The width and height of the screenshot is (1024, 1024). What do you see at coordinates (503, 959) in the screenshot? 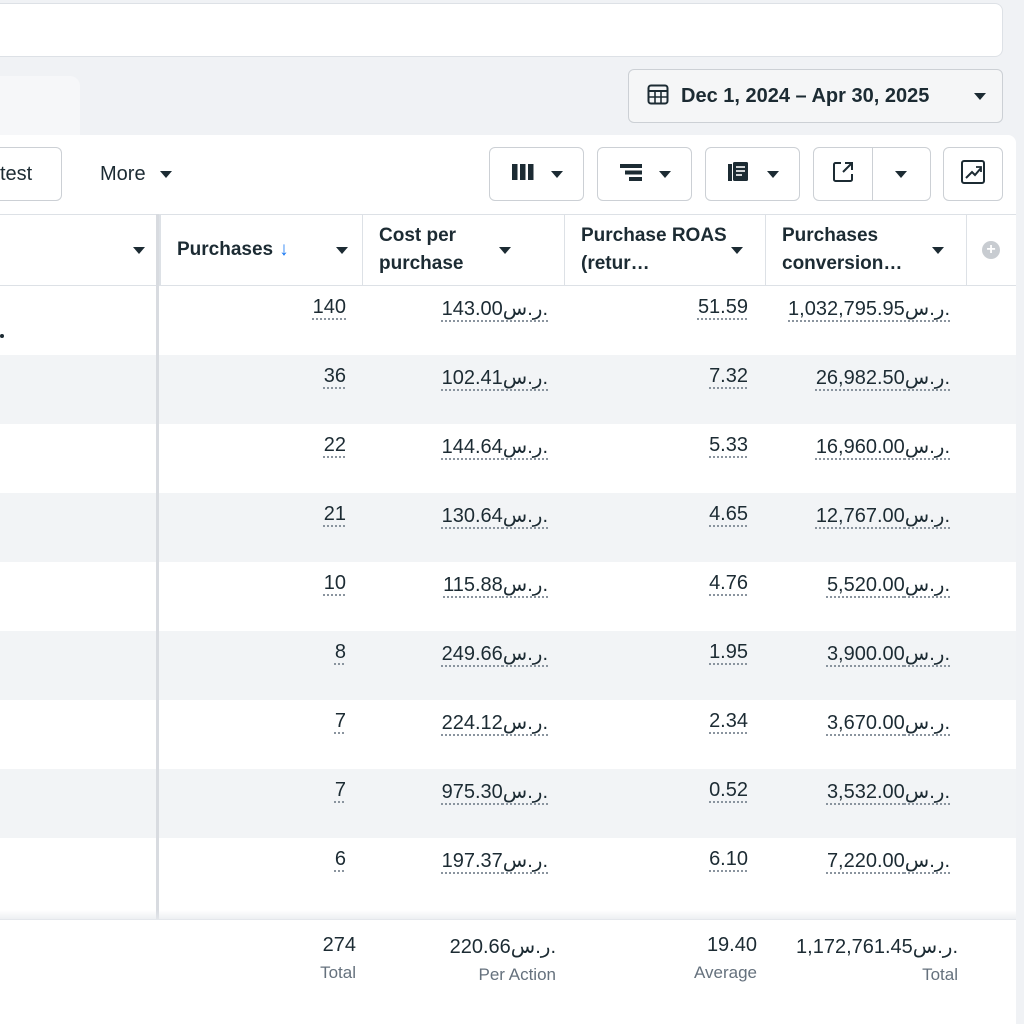
I see `total-cost-per-purchase: 220.66ر.س. Per Action` at bounding box center [503, 959].